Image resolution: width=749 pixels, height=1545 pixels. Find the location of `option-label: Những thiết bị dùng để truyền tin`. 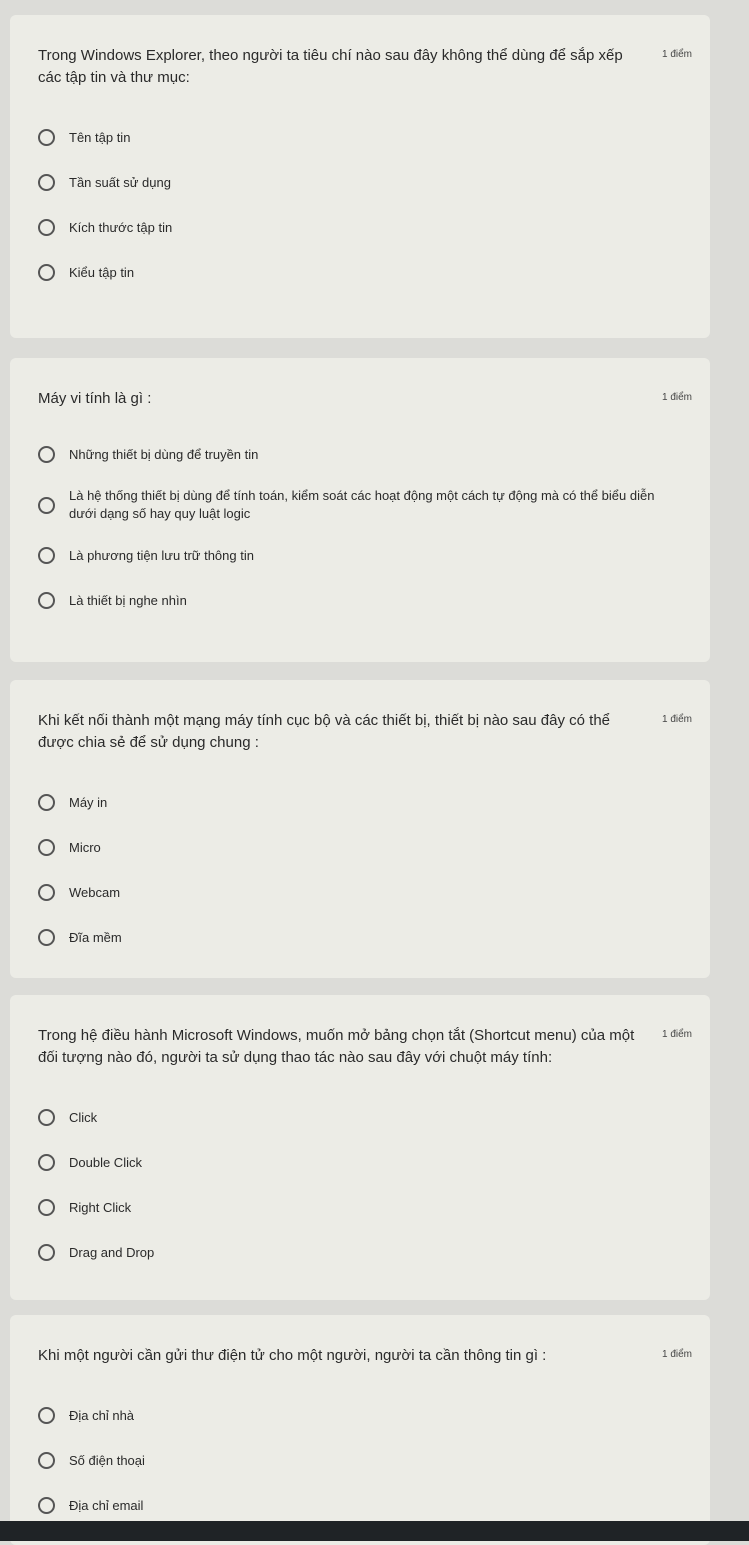

option-label: Những thiết bị dùng để truyền tin is located at coordinates (164, 454).